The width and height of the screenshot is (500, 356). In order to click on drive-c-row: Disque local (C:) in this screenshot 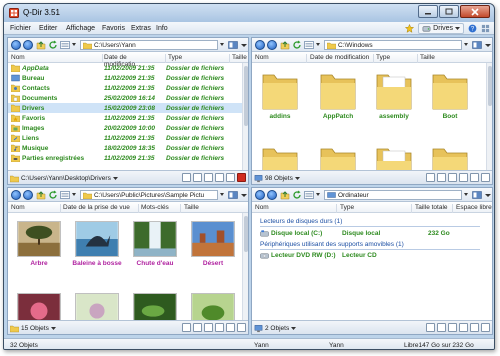, I will do `click(291, 233)`.